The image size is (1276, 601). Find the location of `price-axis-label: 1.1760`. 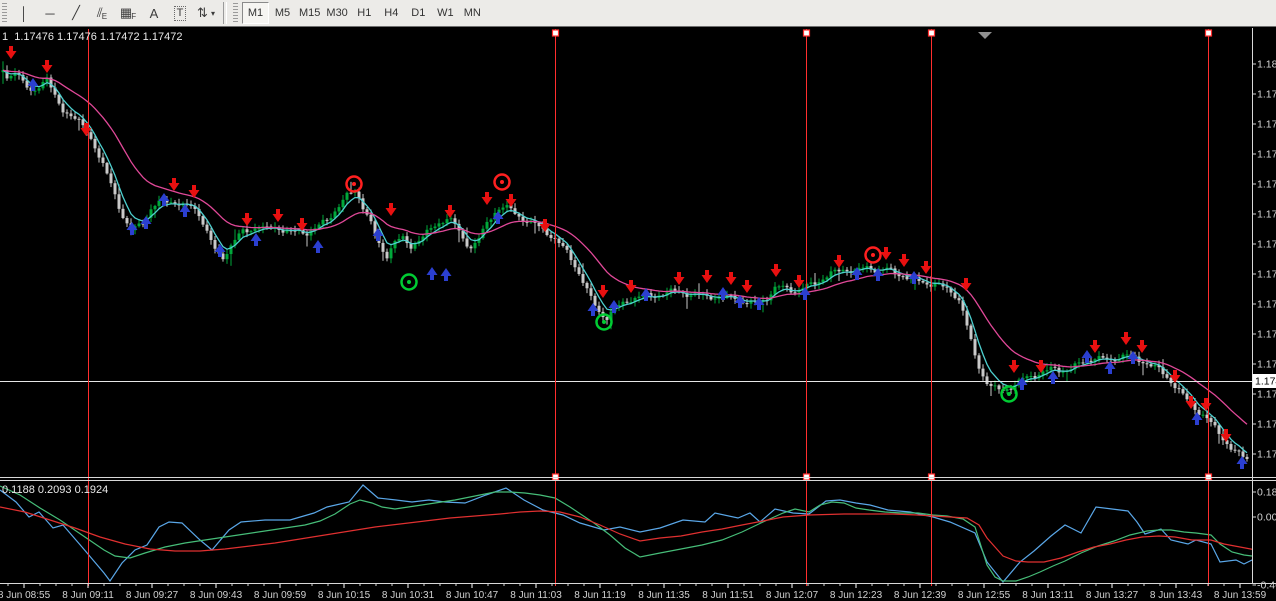

price-axis-label: 1.1760 is located at coordinates (1266, 305).